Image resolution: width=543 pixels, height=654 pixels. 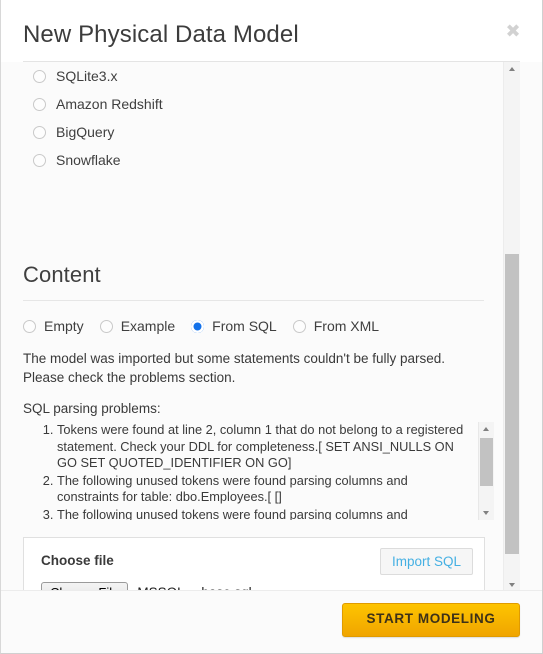 I want to click on problems-scrollbar, so click(x=486, y=471).